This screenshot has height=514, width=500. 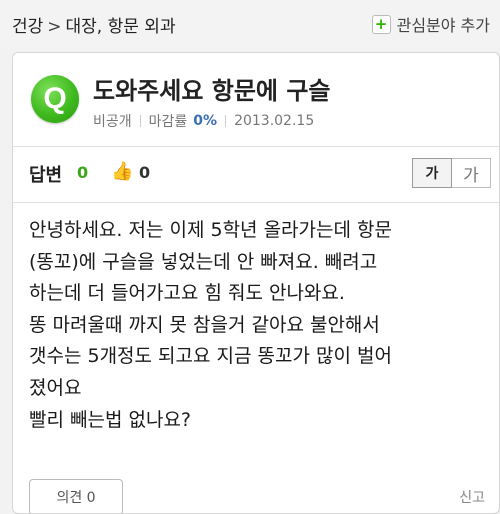 I want to click on answer-stats-bar: 답변 0 👍 0 가 가, so click(x=256, y=175).